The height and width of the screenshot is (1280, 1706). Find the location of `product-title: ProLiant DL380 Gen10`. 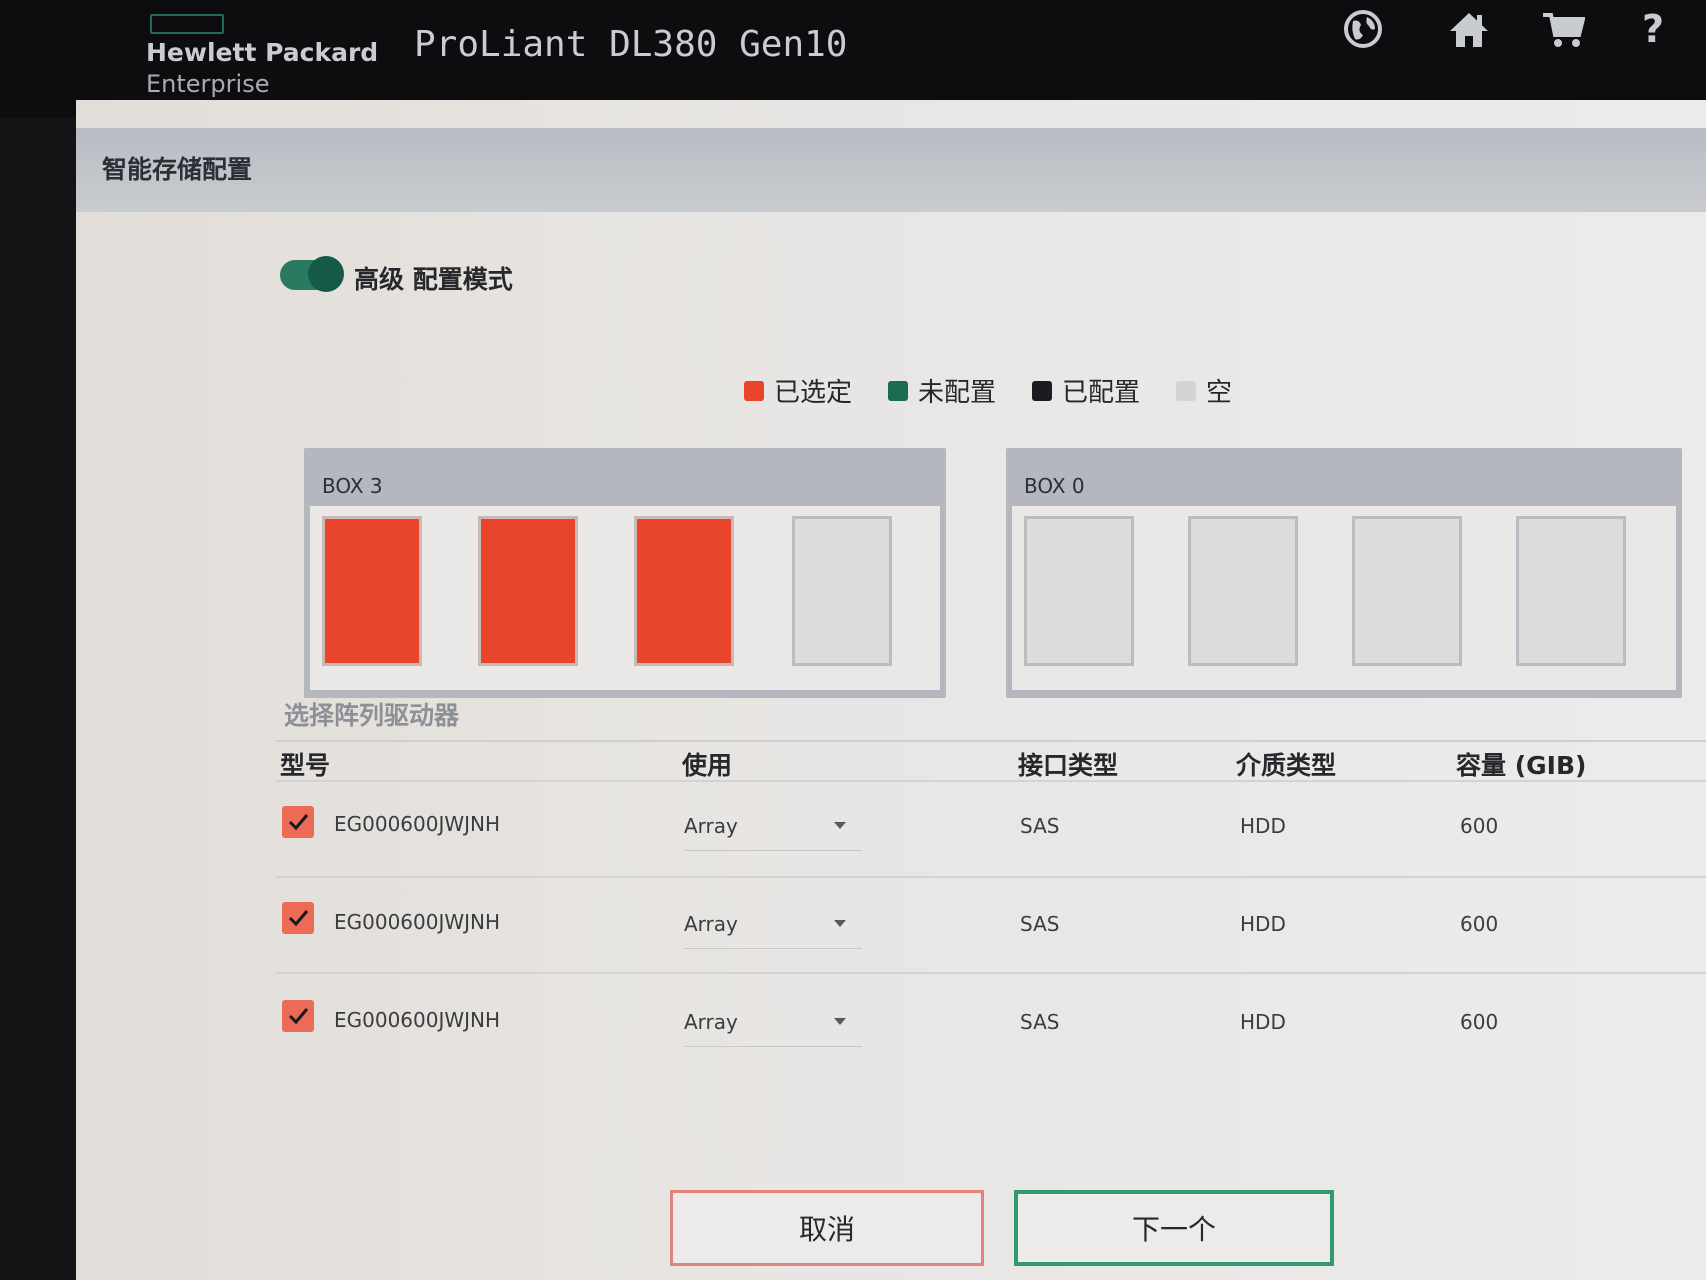

product-title: ProLiant DL380 Gen10 is located at coordinates (631, 44).